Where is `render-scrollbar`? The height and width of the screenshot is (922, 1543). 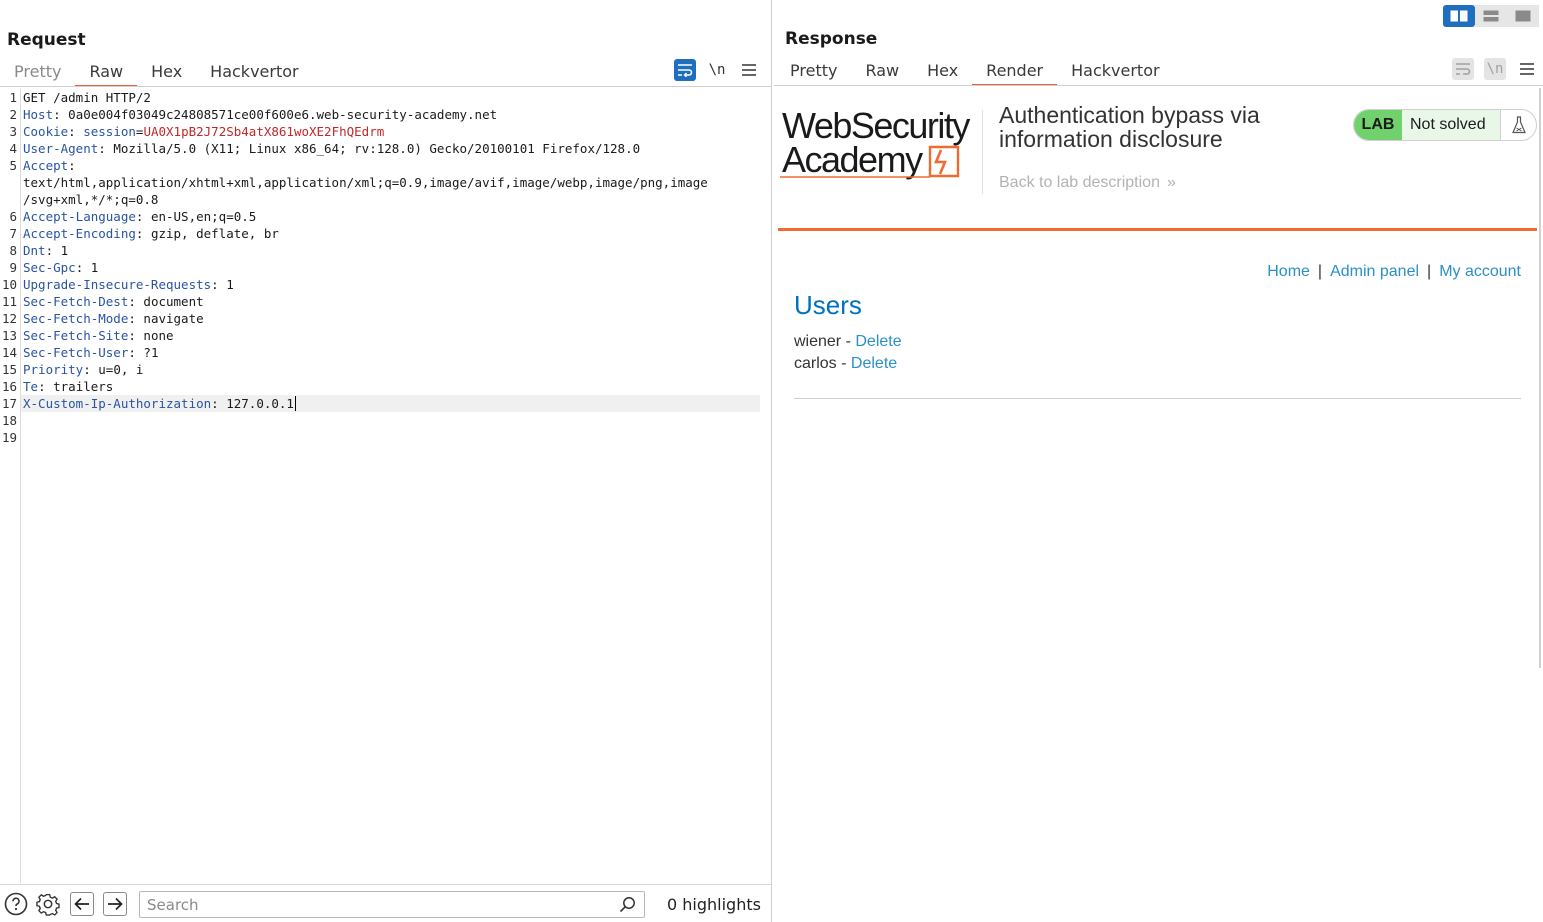
render-scrollbar is located at coordinates (1540, 378).